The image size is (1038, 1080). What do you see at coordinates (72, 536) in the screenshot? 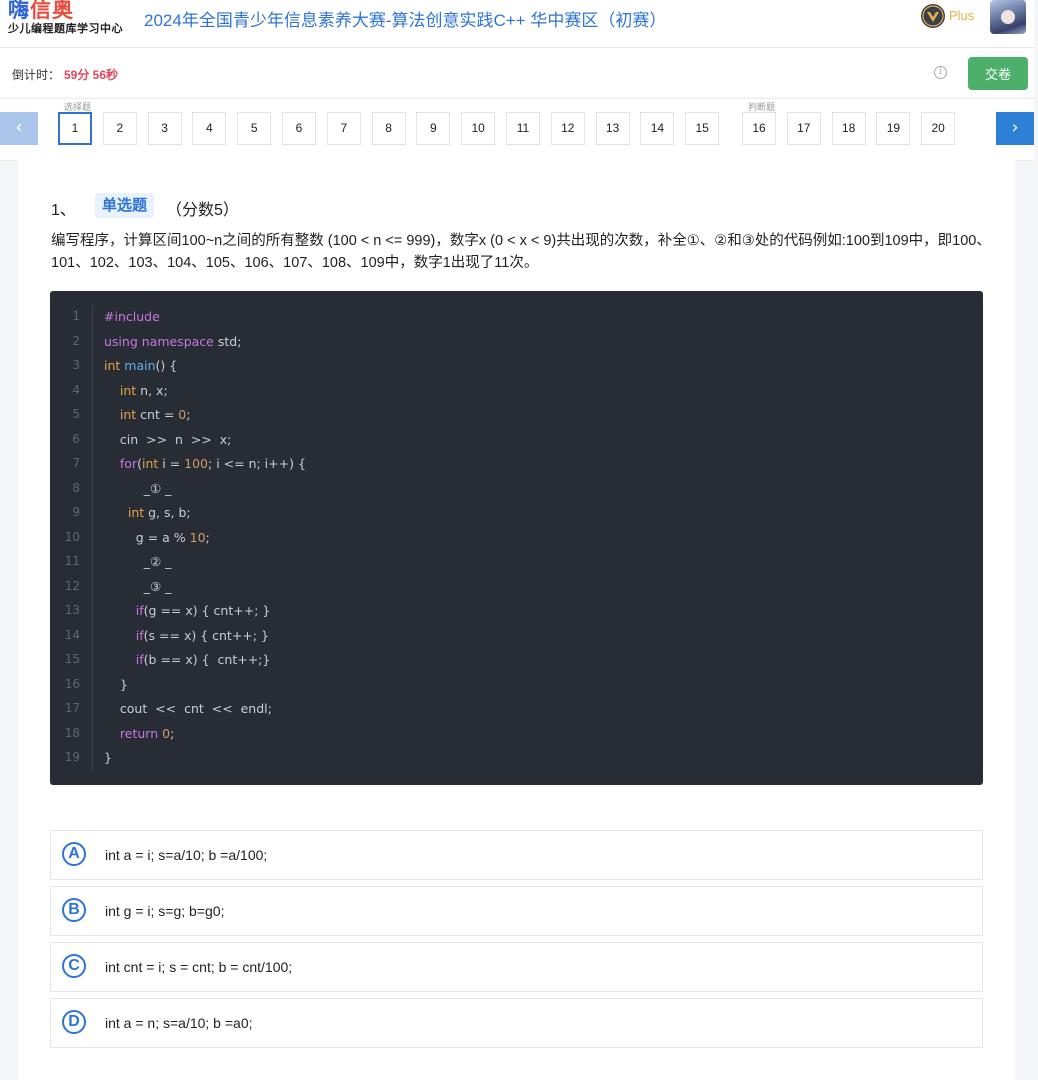
I see `code-line-number: 10` at bounding box center [72, 536].